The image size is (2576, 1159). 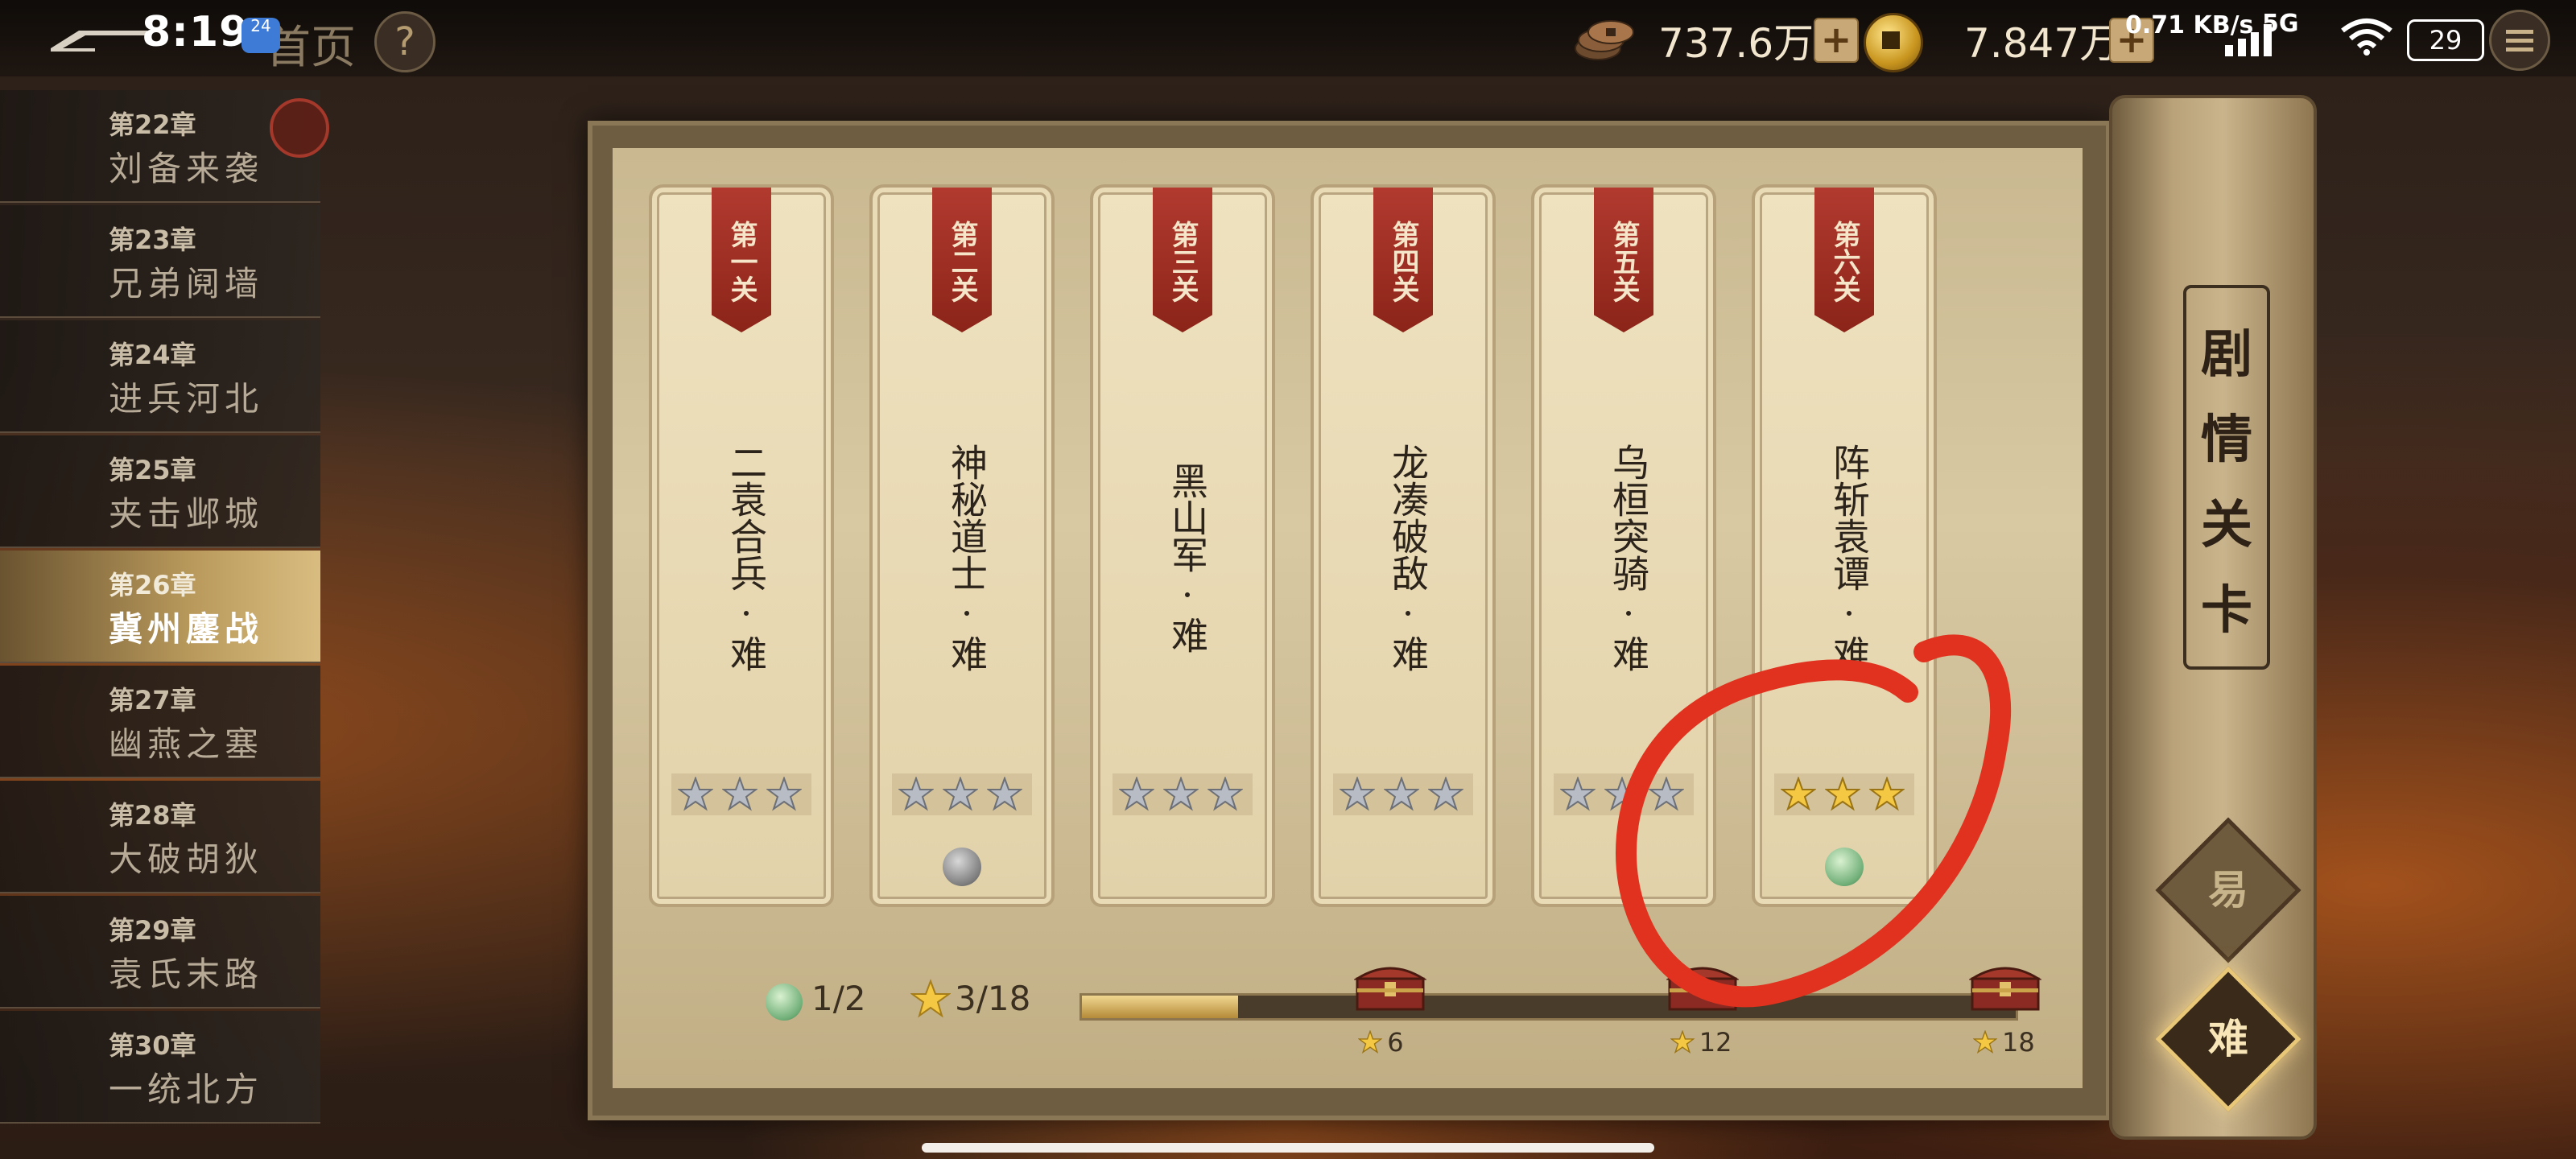 What do you see at coordinates (967, 557) in the screenshot?
I see `stage-name: 神秘道士·难` at bounding box center [967, 557].